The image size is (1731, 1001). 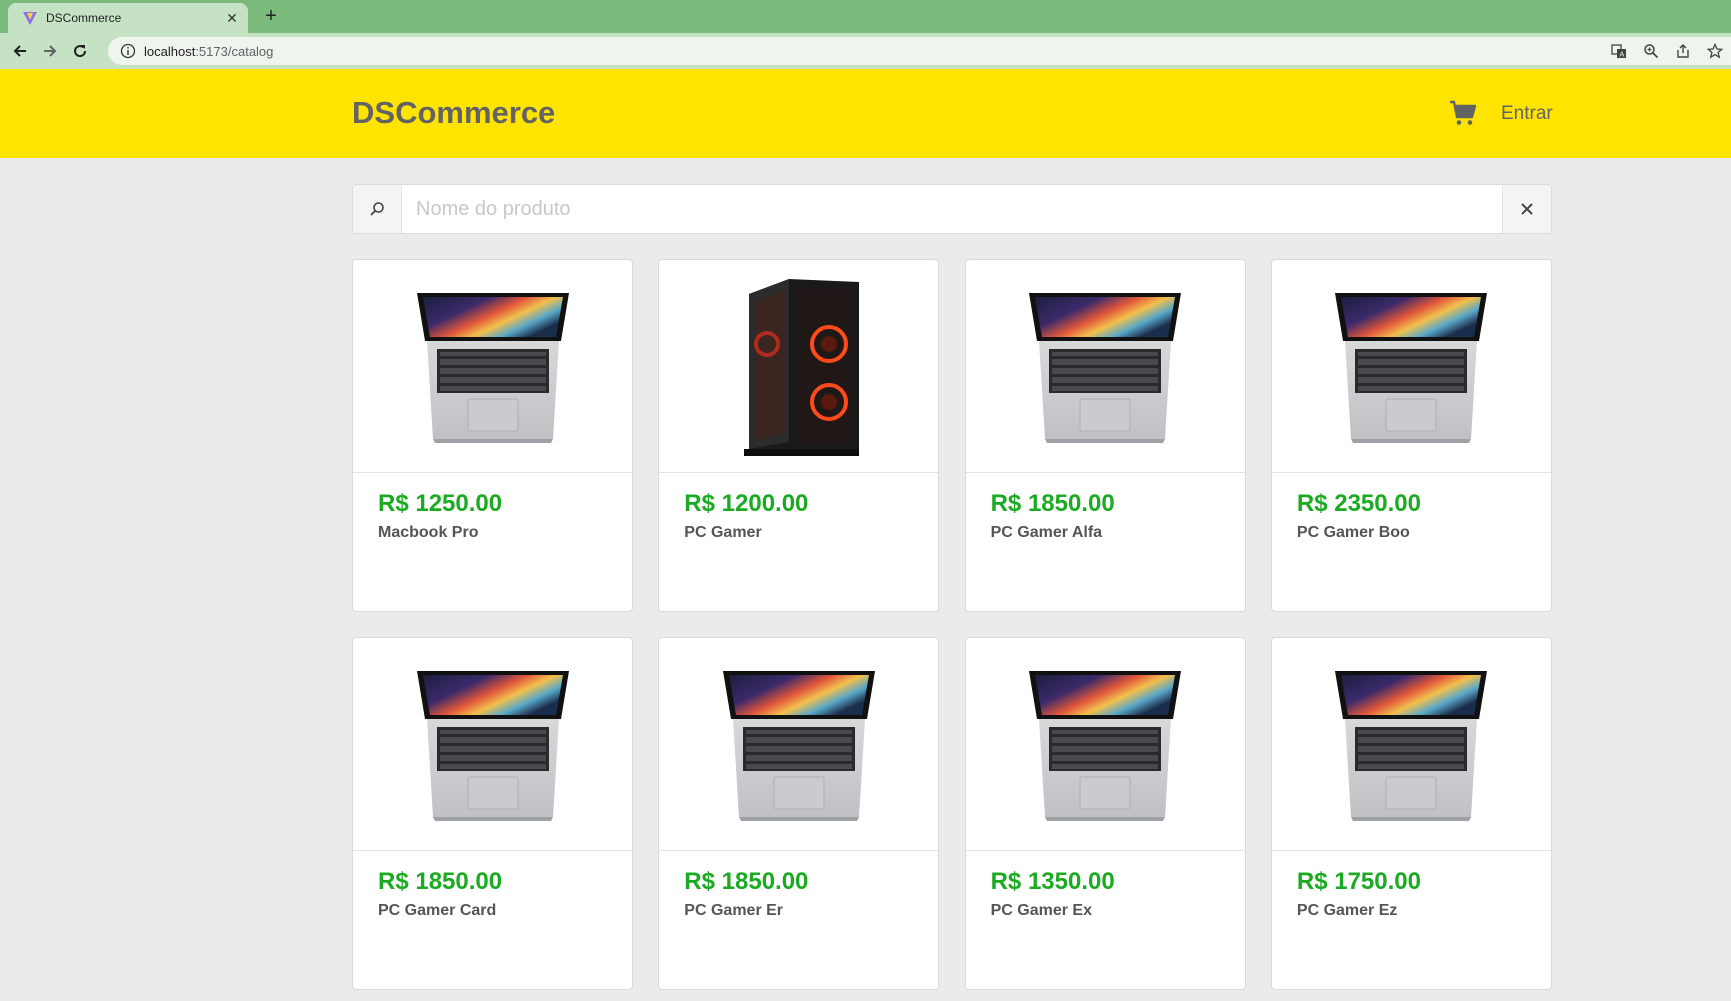 What do you see at coordinates (128, 18) in the screenshot?
I see `browser-tab: DSCommerce ✕` at bounding box center [128, 18].